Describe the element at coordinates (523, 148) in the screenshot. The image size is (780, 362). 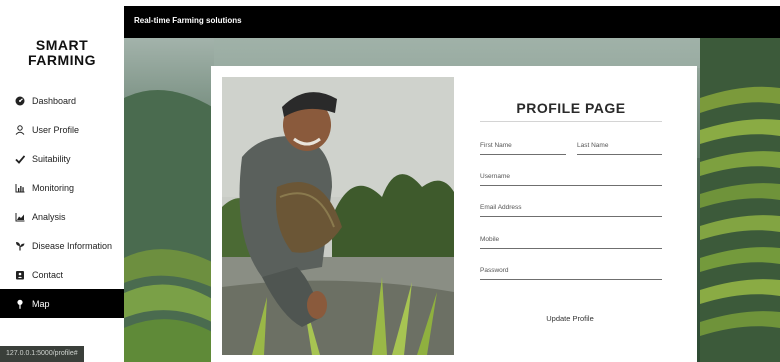
I see `first-name-field: First Name` at that location.